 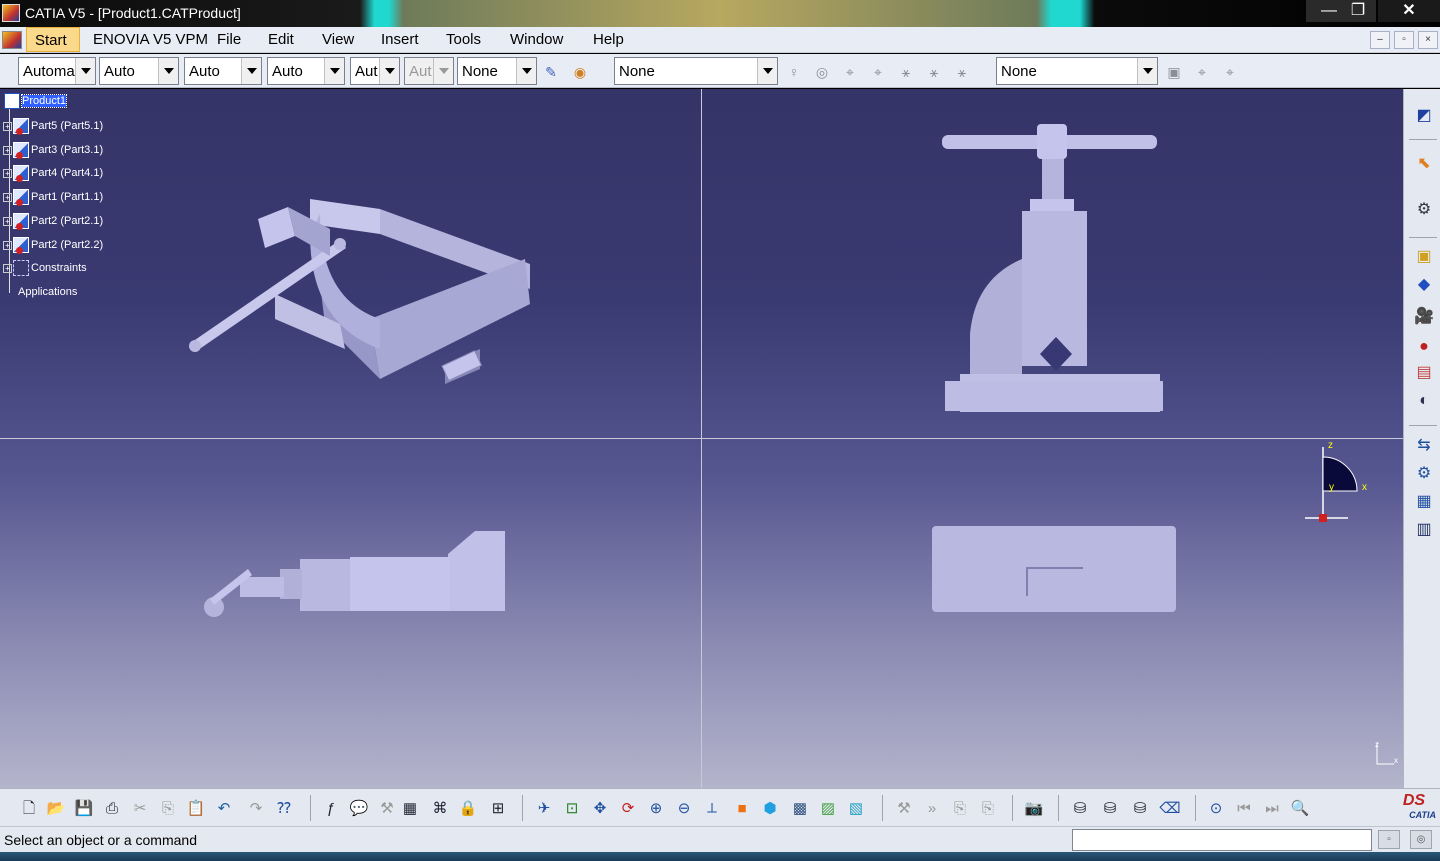 I want to click on tree-item: + Part2 (Part2.2), so click(x=53, y=245).